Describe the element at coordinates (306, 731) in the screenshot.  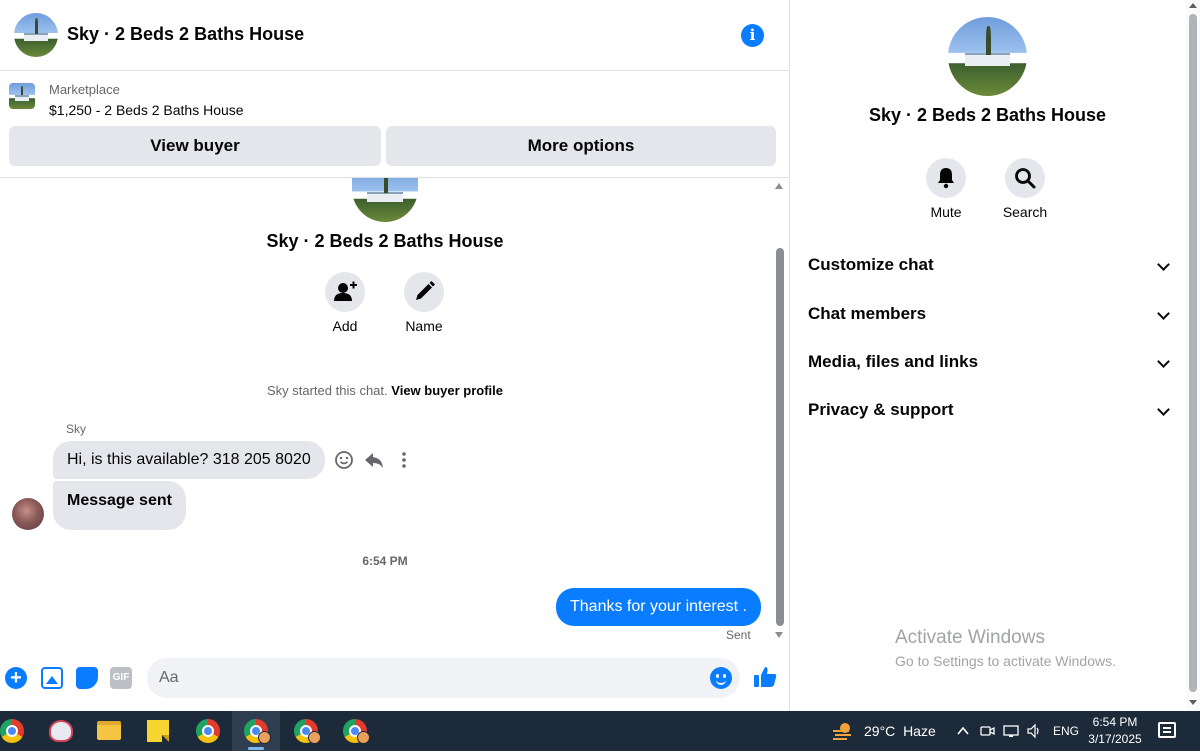
I see `taskbar-chrome-profile` at that location.